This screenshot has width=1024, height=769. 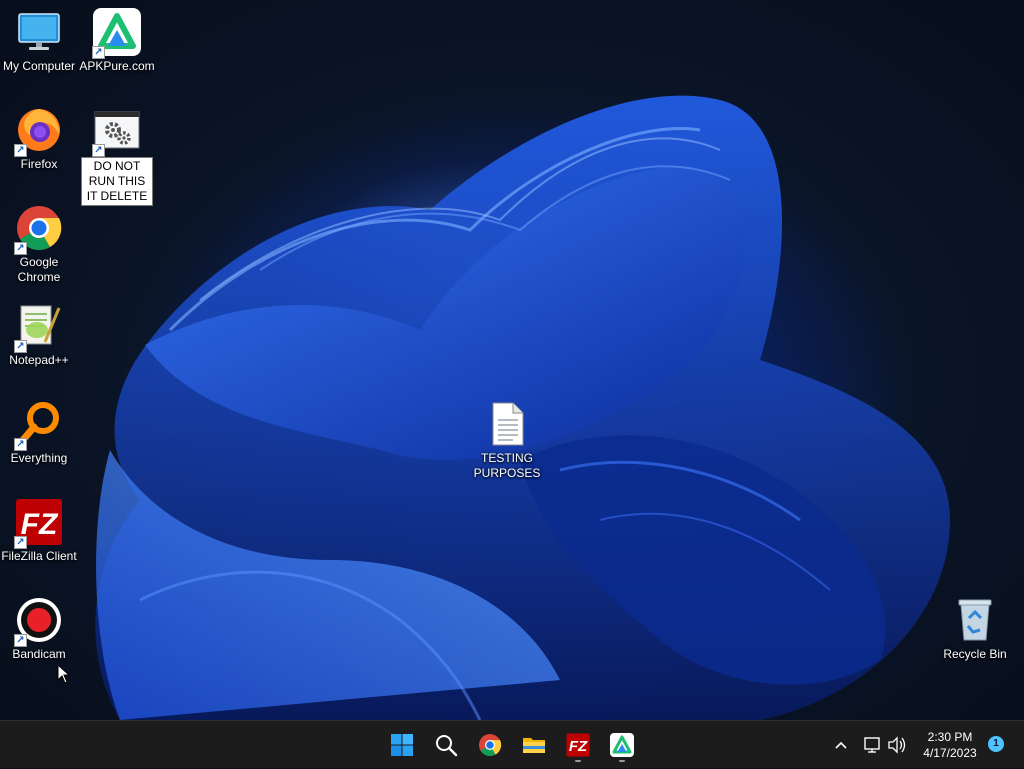 What do you see at coordinates (38, 131) in the screenshot?
I see `firefox-icon: ↗` at bounding box center [38, 131].